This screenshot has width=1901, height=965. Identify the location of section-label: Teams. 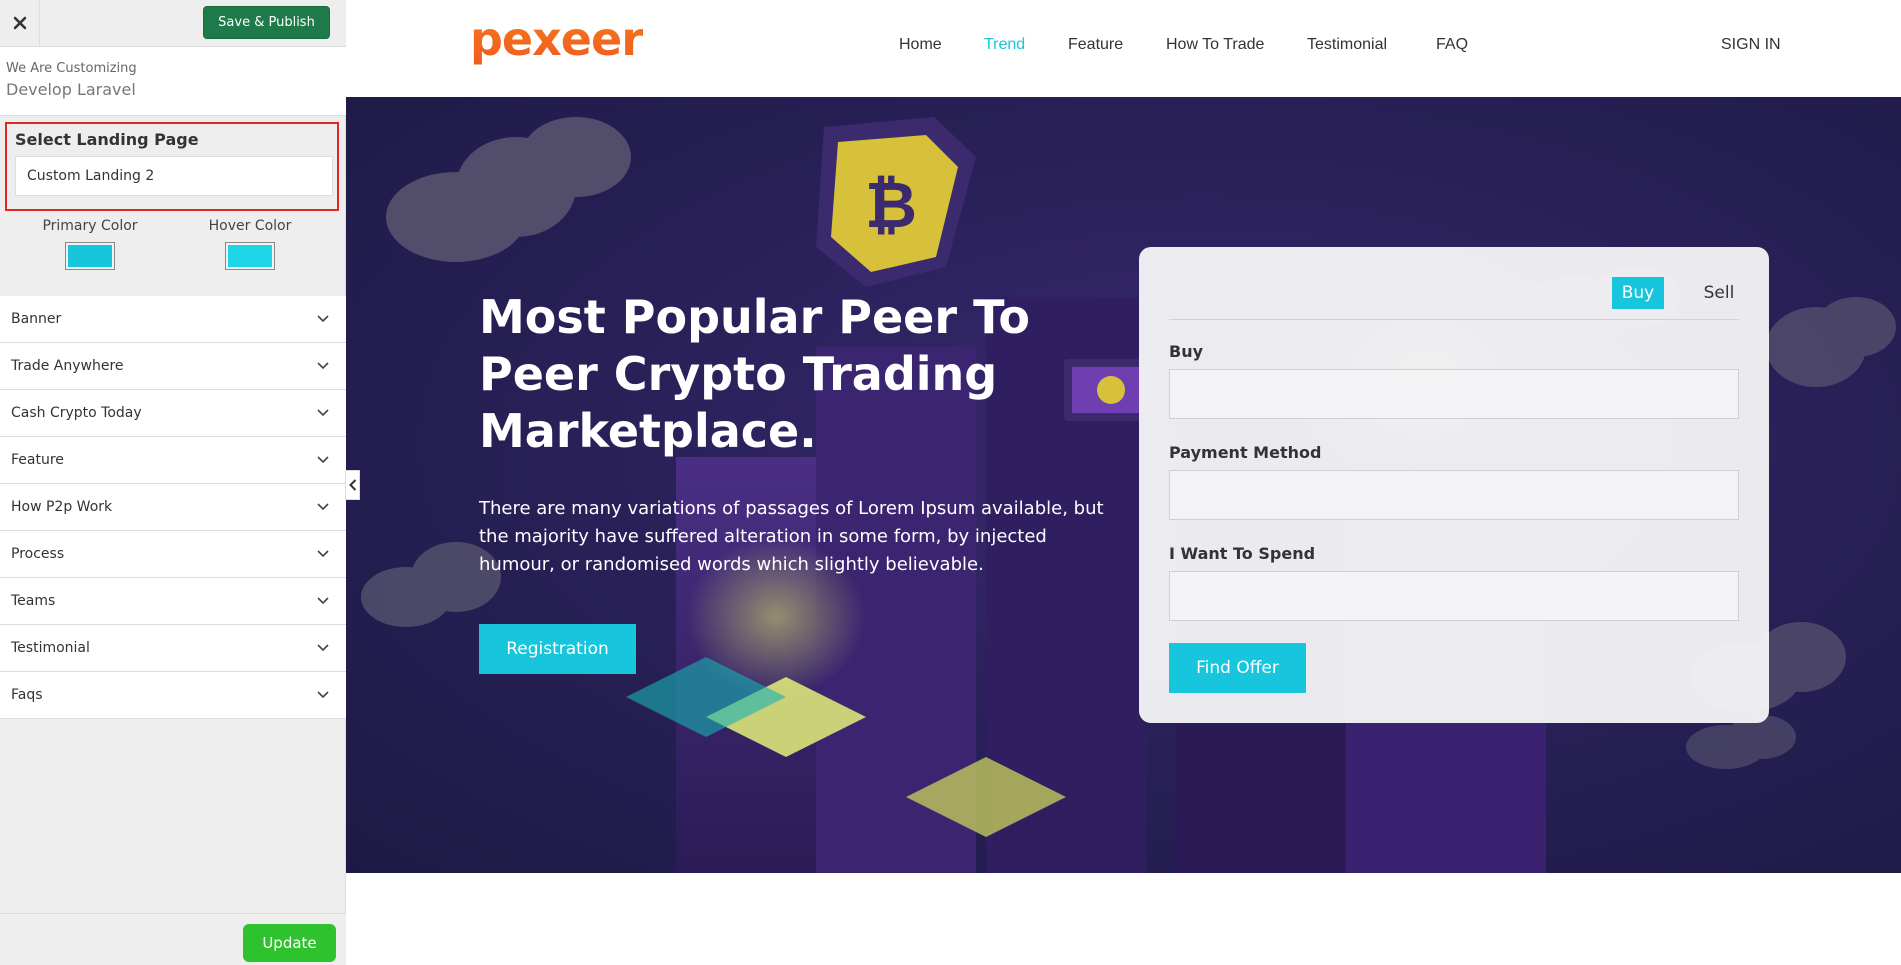
(33, 601).